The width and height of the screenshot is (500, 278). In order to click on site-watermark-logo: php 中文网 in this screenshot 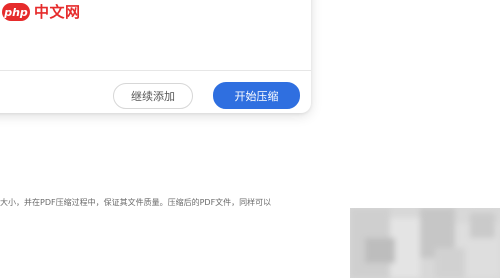, I will do `click(41, 12)`.